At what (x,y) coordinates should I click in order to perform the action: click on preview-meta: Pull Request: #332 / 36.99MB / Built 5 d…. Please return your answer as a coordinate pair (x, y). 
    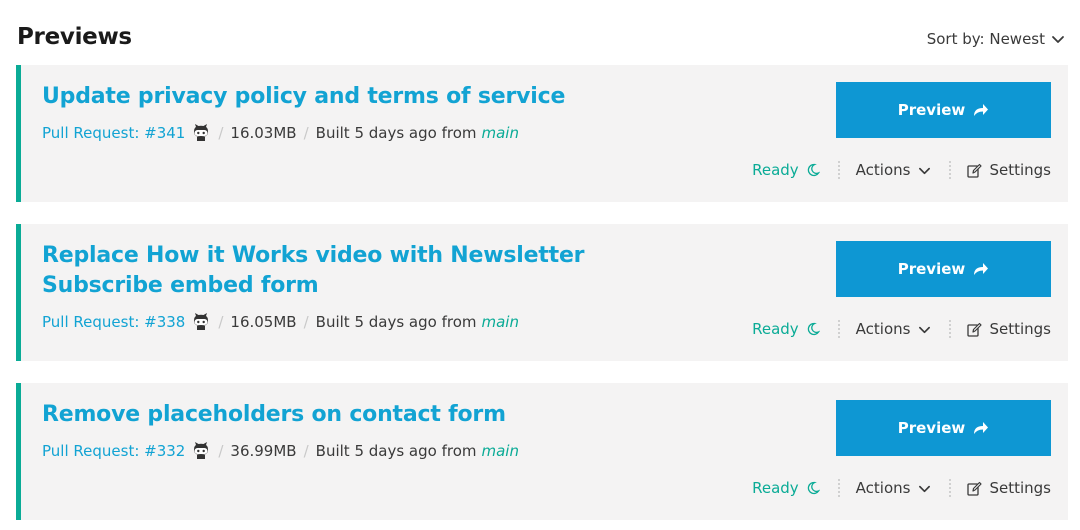
    Looking at the image, I should click on (280, 451).